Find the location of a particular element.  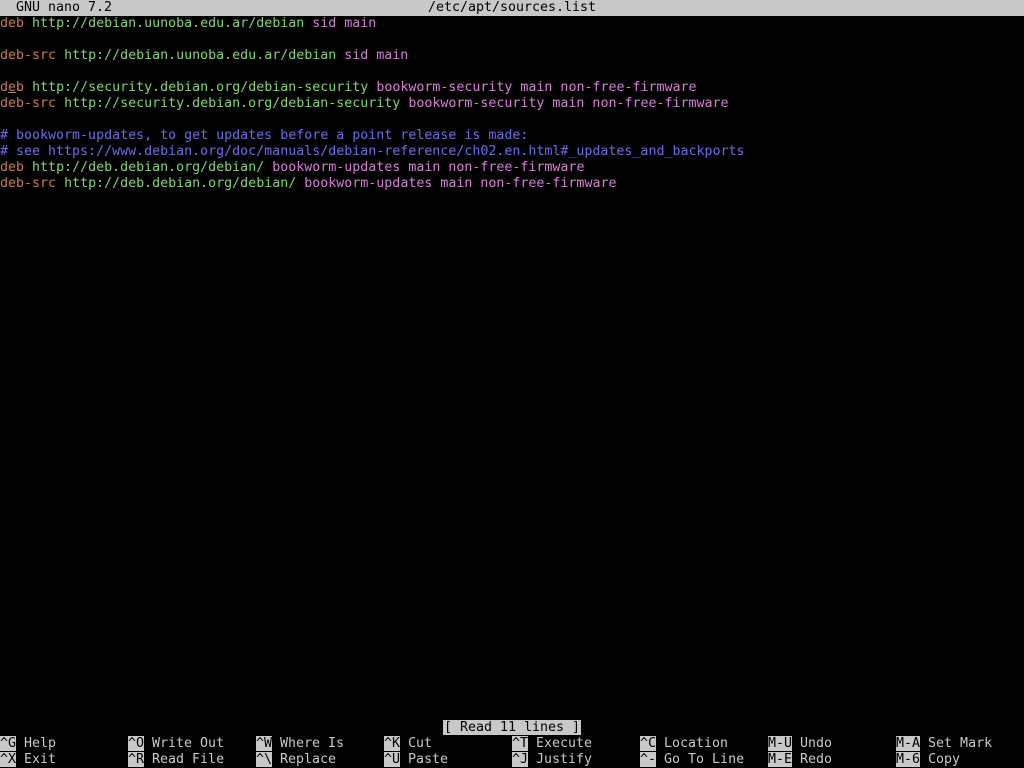

shortcut-execute: ^T Execute is located at coordinates (552, 744).